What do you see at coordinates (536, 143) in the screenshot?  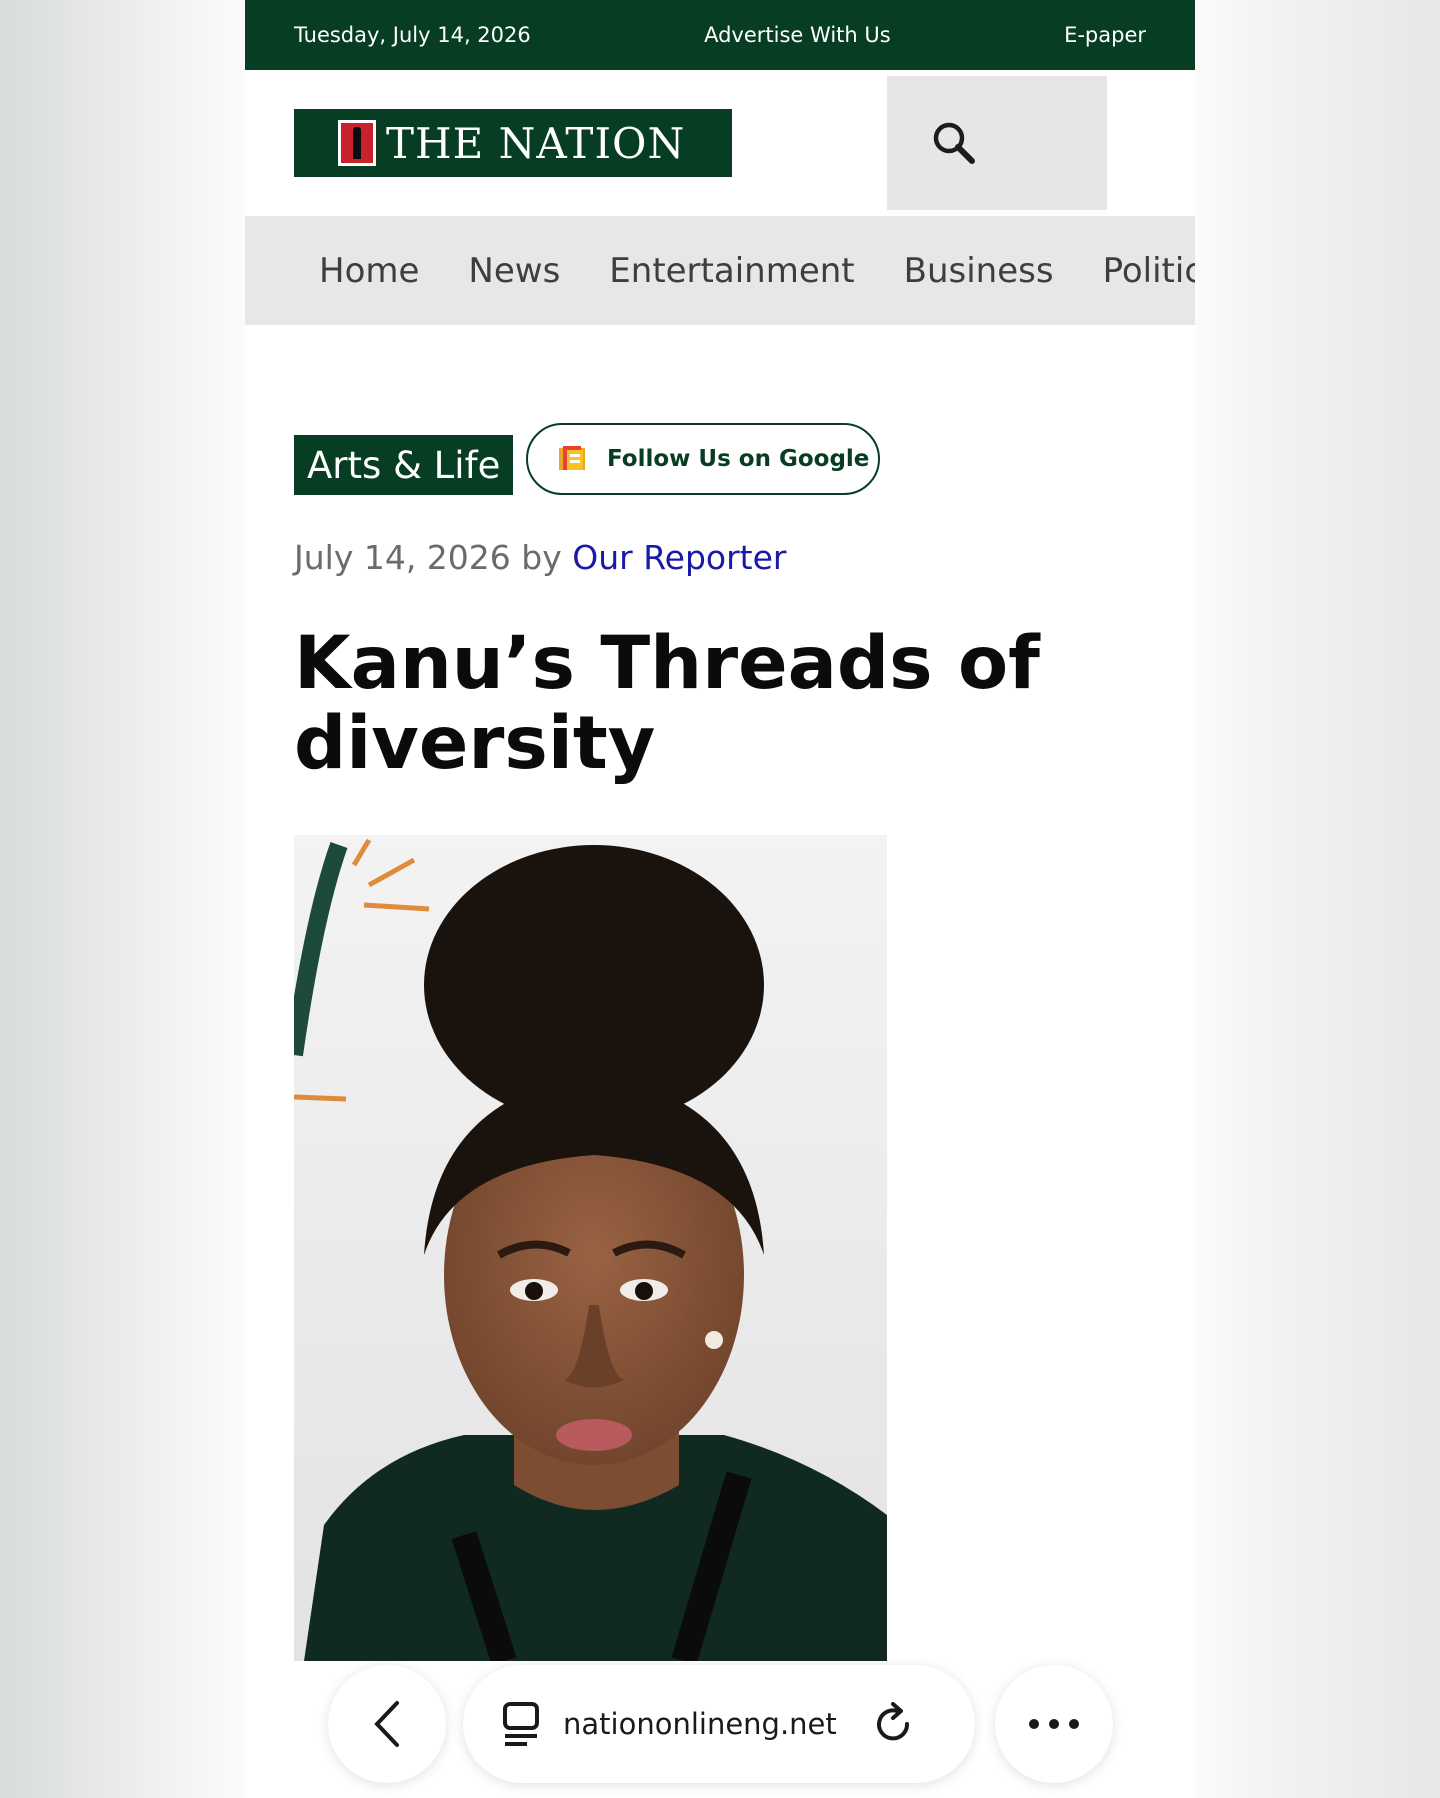 I see `logo-text: THE NATION` at bounding box center [536, 143].